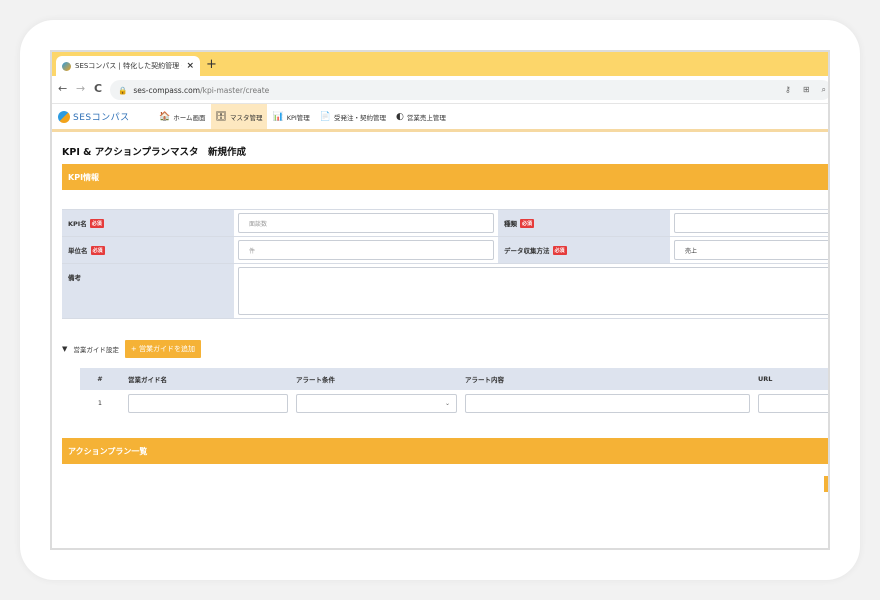 Image resolution: width=880 pixels, height=600 pixels. I want to click on collect-method-select: 売上, so click(751, 250).